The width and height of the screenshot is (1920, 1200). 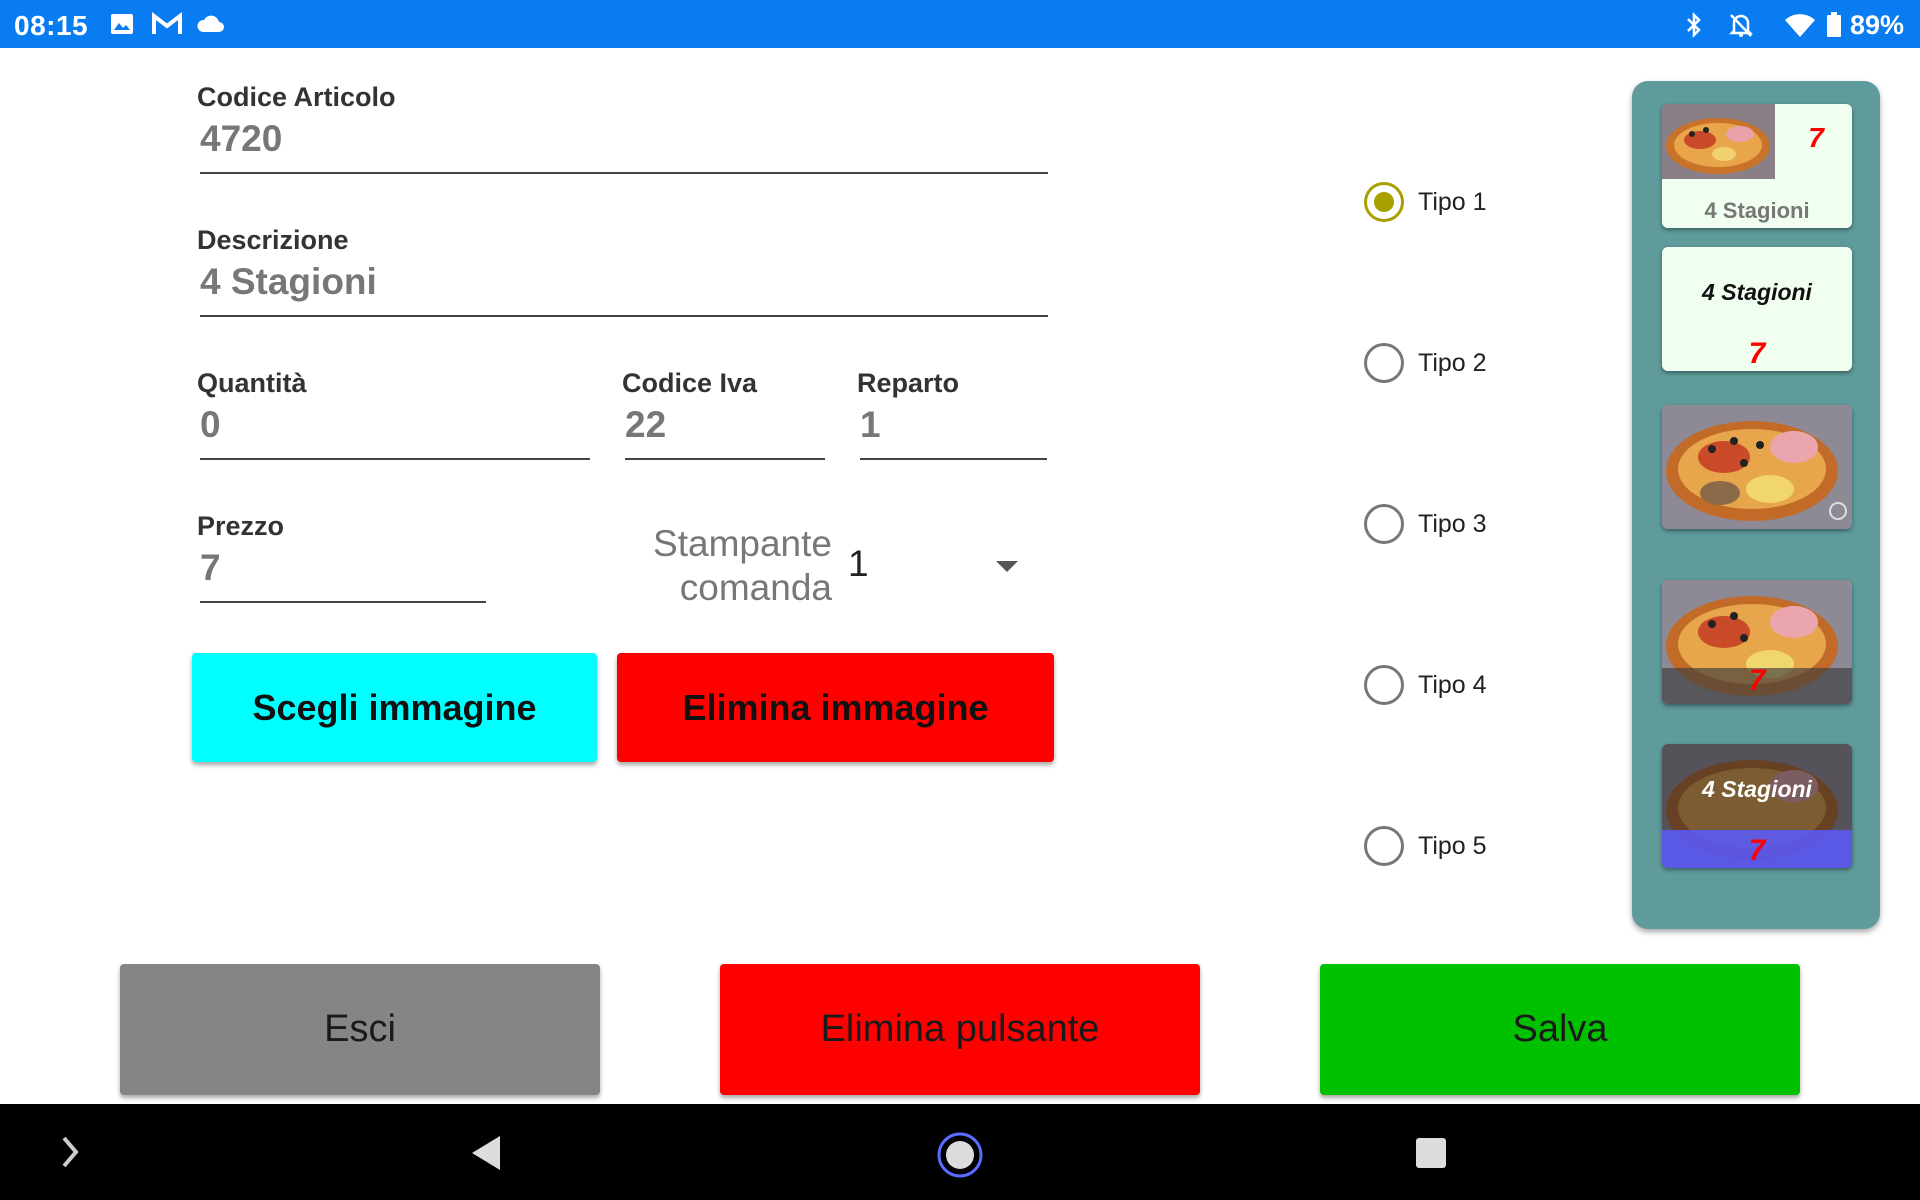 What do you see at coordinates (241, 139) in the screenshot?
I see `codice-articolo-input: 4720` at bounding box center [241, 139].